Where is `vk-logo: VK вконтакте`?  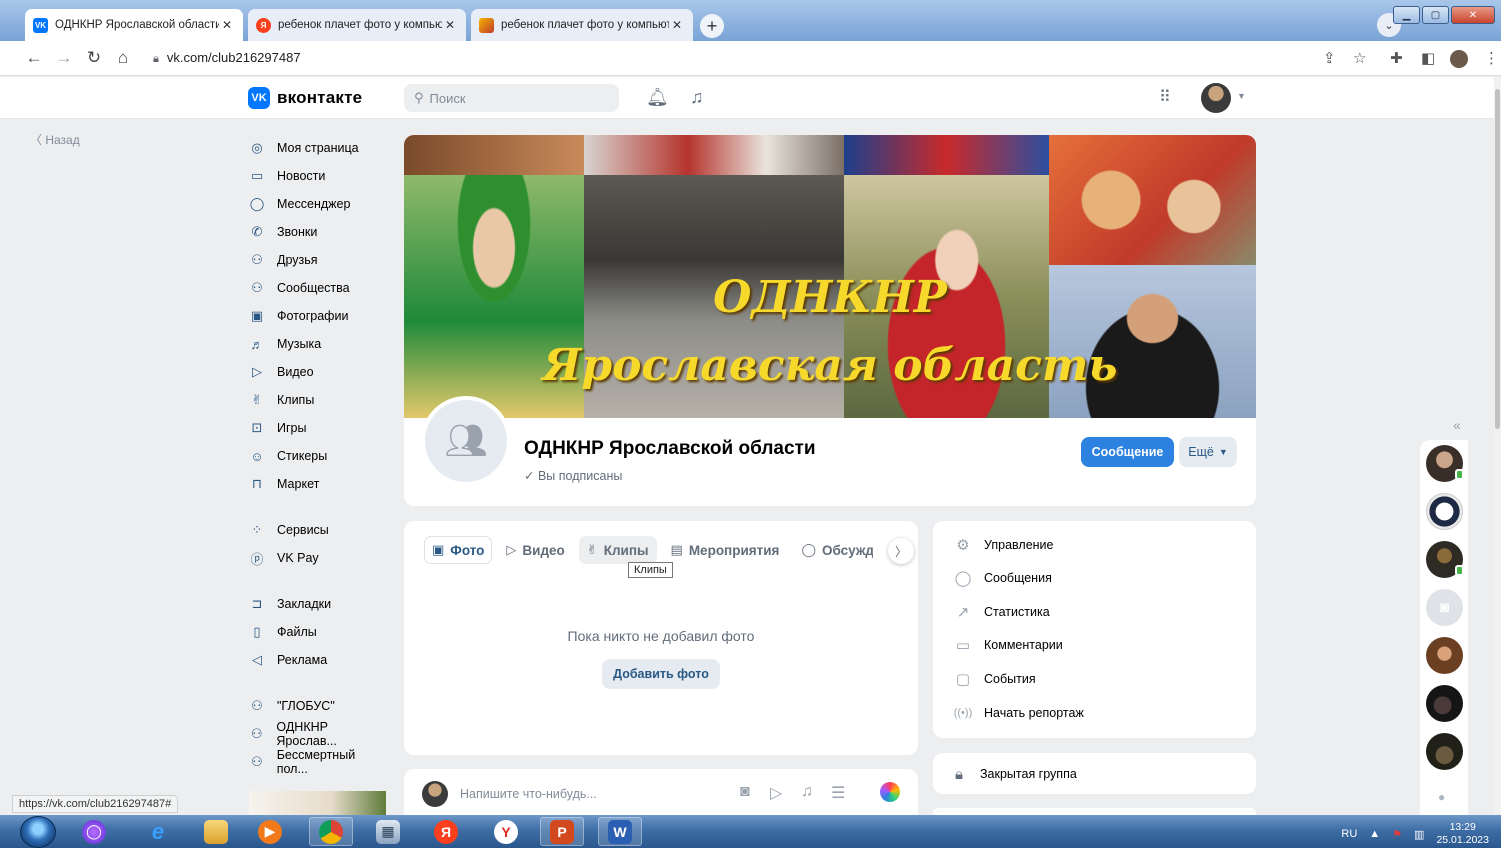 vk-logo: VK вконтакте is located at coordinates (305, 98).